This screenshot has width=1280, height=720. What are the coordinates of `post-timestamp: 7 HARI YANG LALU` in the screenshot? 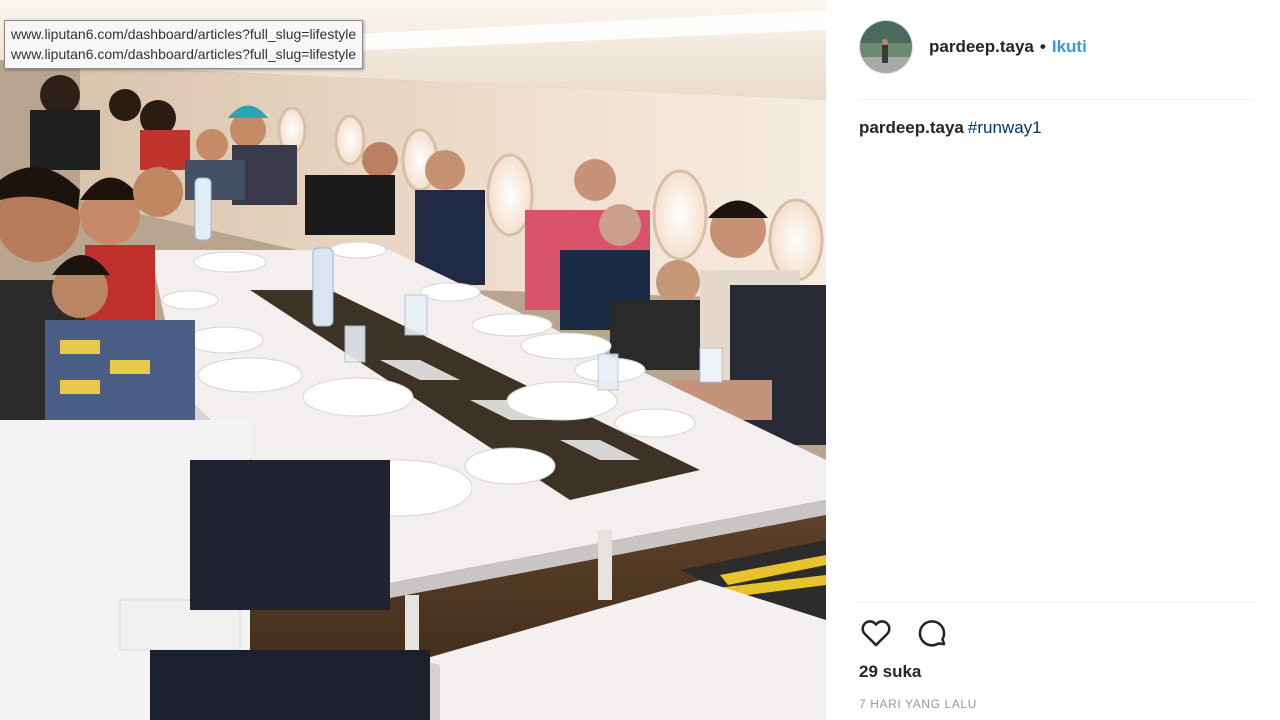 It's located at (918, 704).